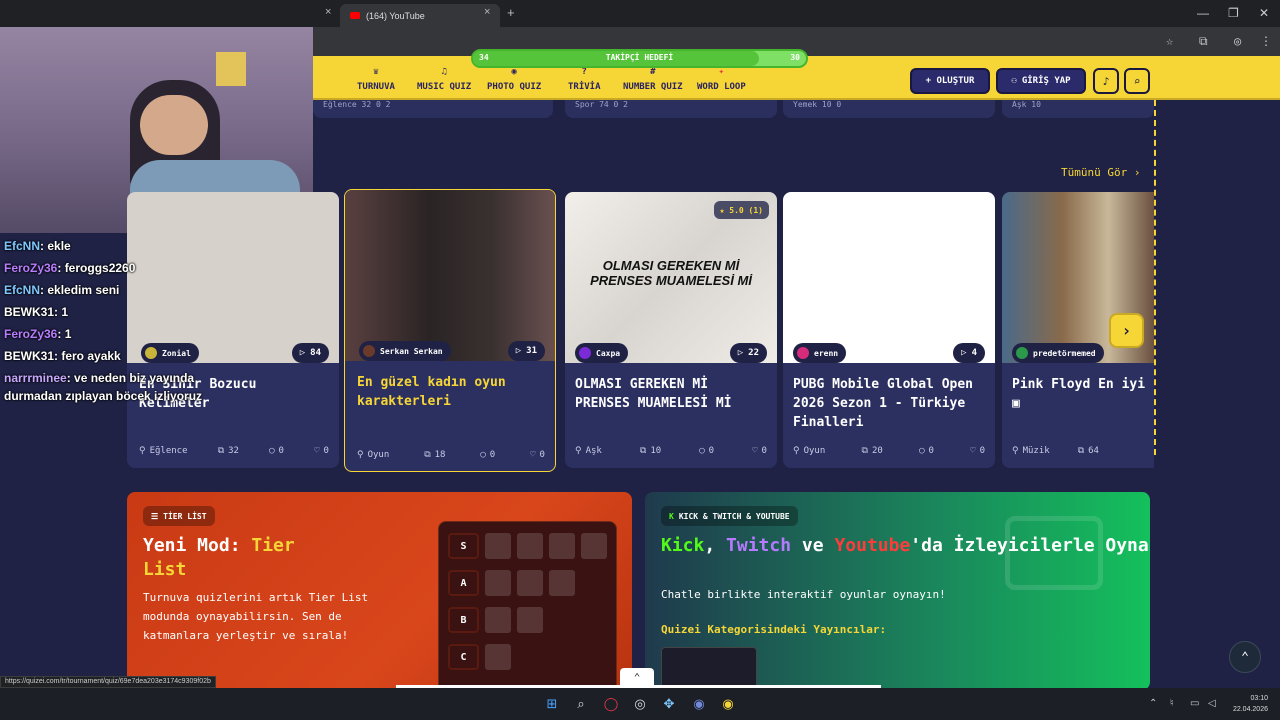 The image size is (1280, 720). I want to click on play-count-value: 4, so click(974, 353).